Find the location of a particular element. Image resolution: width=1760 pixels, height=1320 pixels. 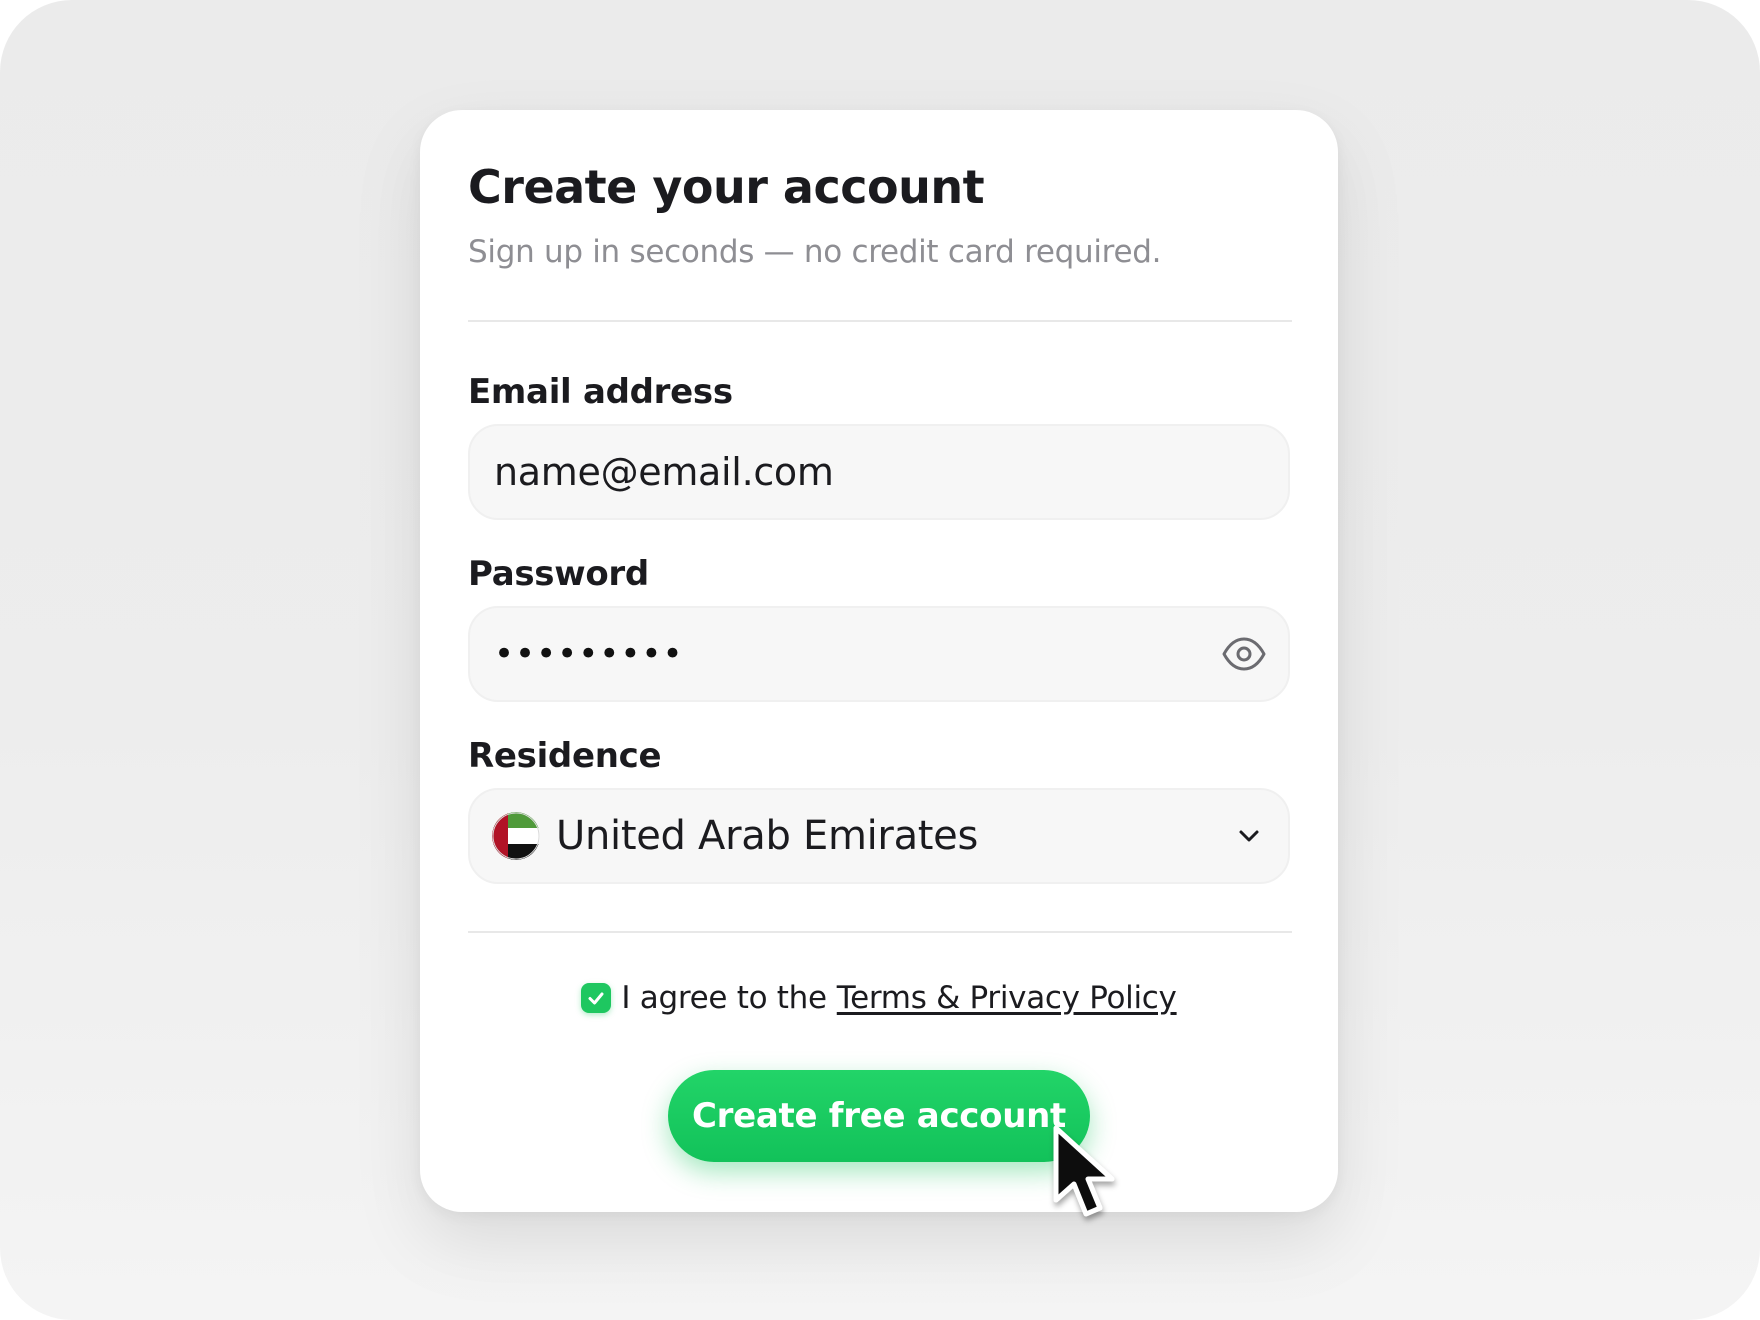

bottom-divider is located at coordinates (880, 932).